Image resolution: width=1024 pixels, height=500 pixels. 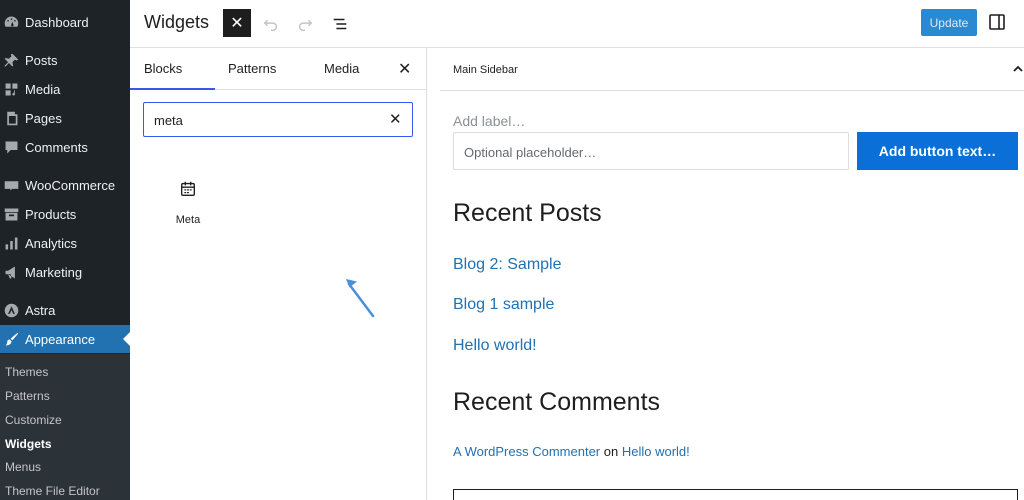 I want to click on post-link: Hello world!, so click(x=495, y=346).